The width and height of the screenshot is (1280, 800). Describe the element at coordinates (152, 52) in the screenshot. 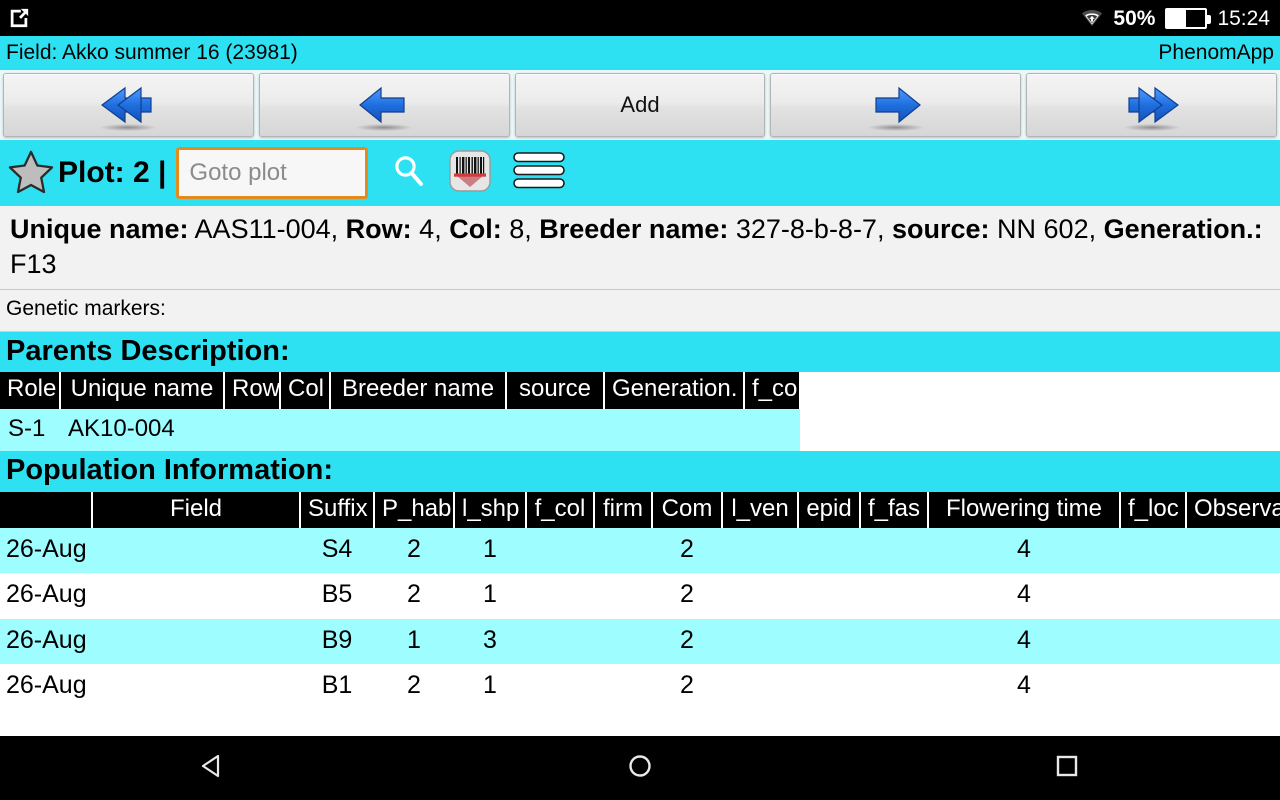

I see `field-label: Field: Akko summer 16 (23981)` at that location.